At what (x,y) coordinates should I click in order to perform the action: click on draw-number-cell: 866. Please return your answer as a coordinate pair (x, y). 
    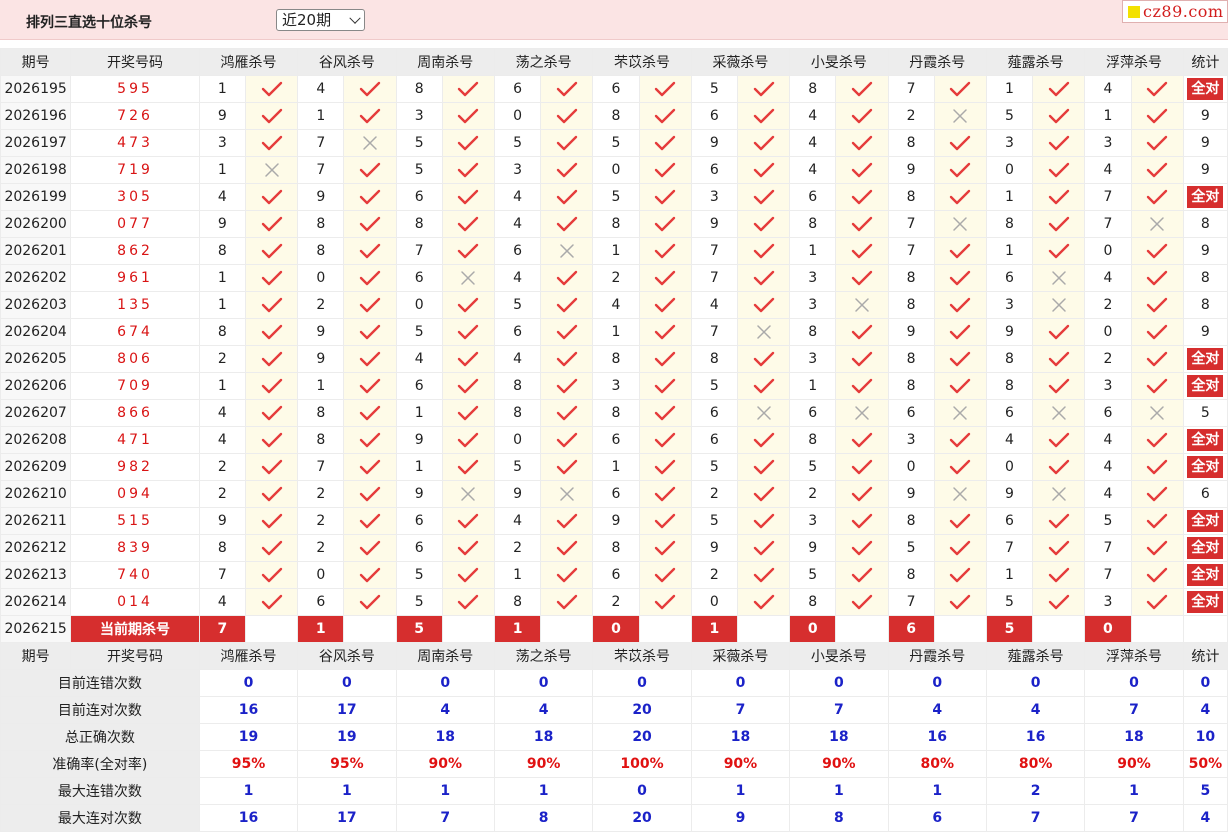
    Looking at the image, I should click on (135, 413).